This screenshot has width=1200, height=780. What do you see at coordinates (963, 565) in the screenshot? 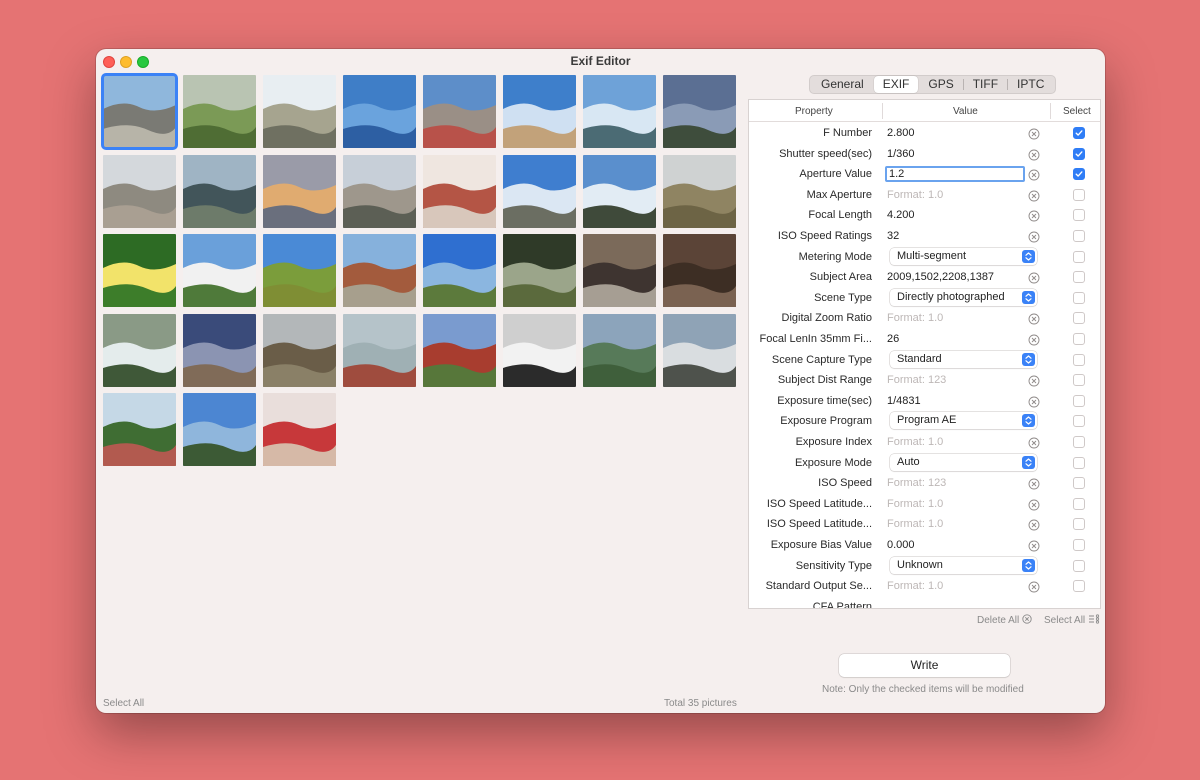
I see `value-select: Unknown` at bounding box center [963, 565].